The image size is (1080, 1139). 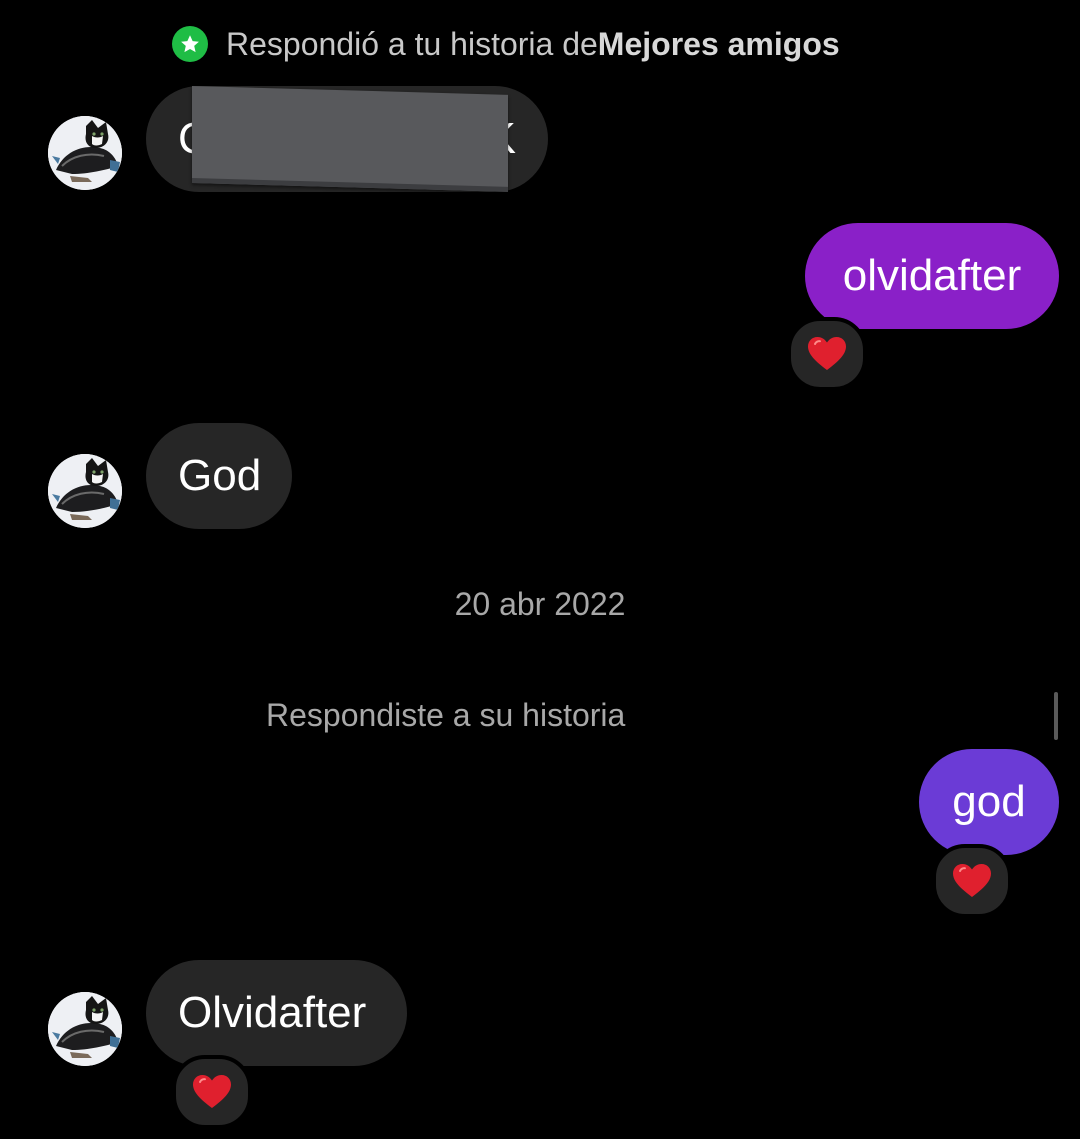 I want to click on redaction-box, so click(x=350, y=139).